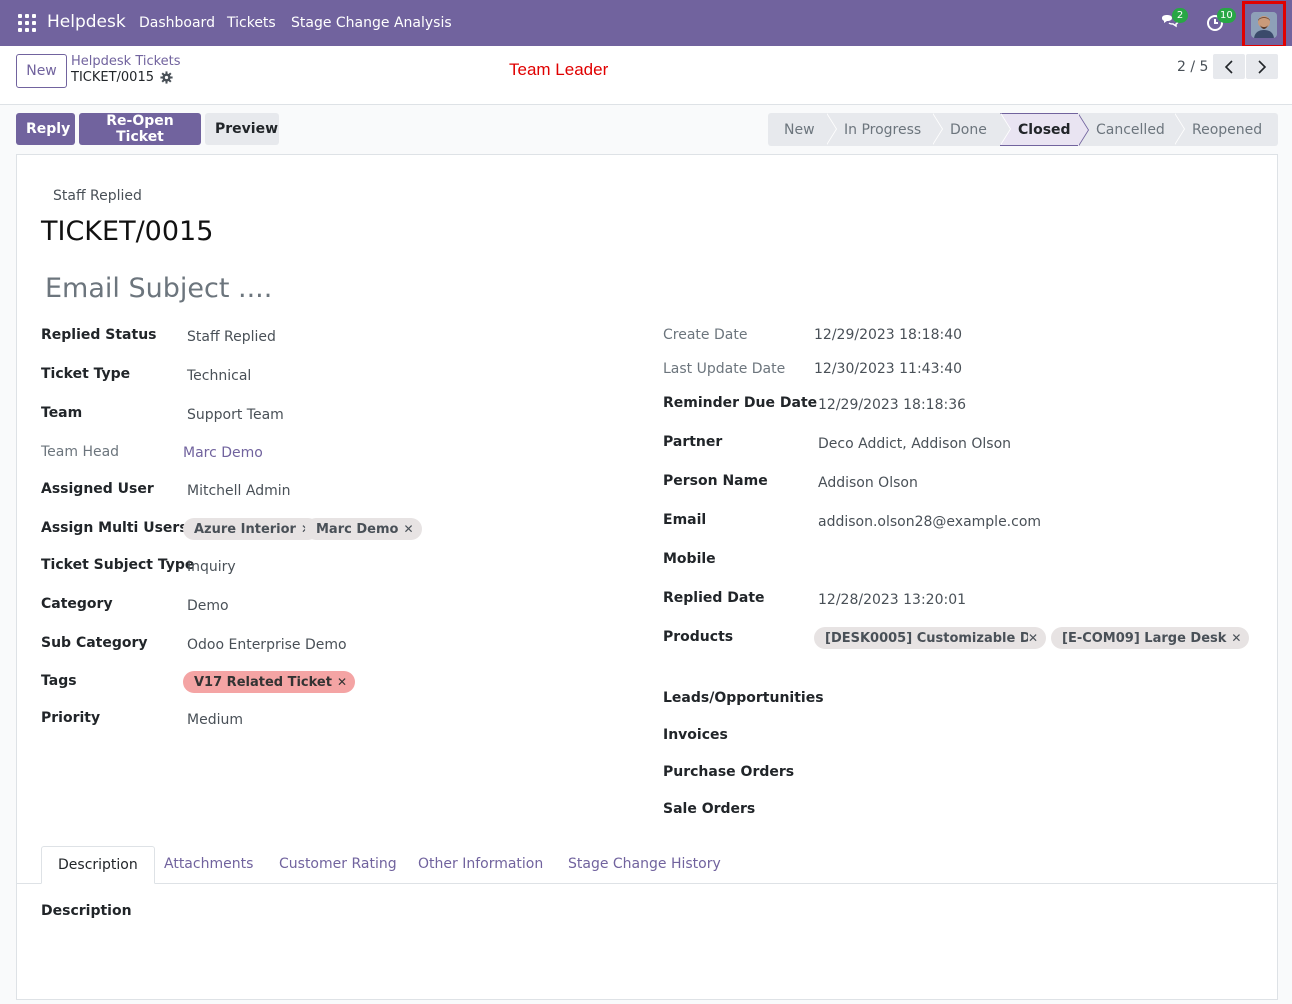 Image resolution: width=1292 pixels, height=1004 pixels. Describe the element at coordinates (126, 61) in the screenshot. I see `breadcrumb-parent-link: Helpdesk Tickets` at that location.